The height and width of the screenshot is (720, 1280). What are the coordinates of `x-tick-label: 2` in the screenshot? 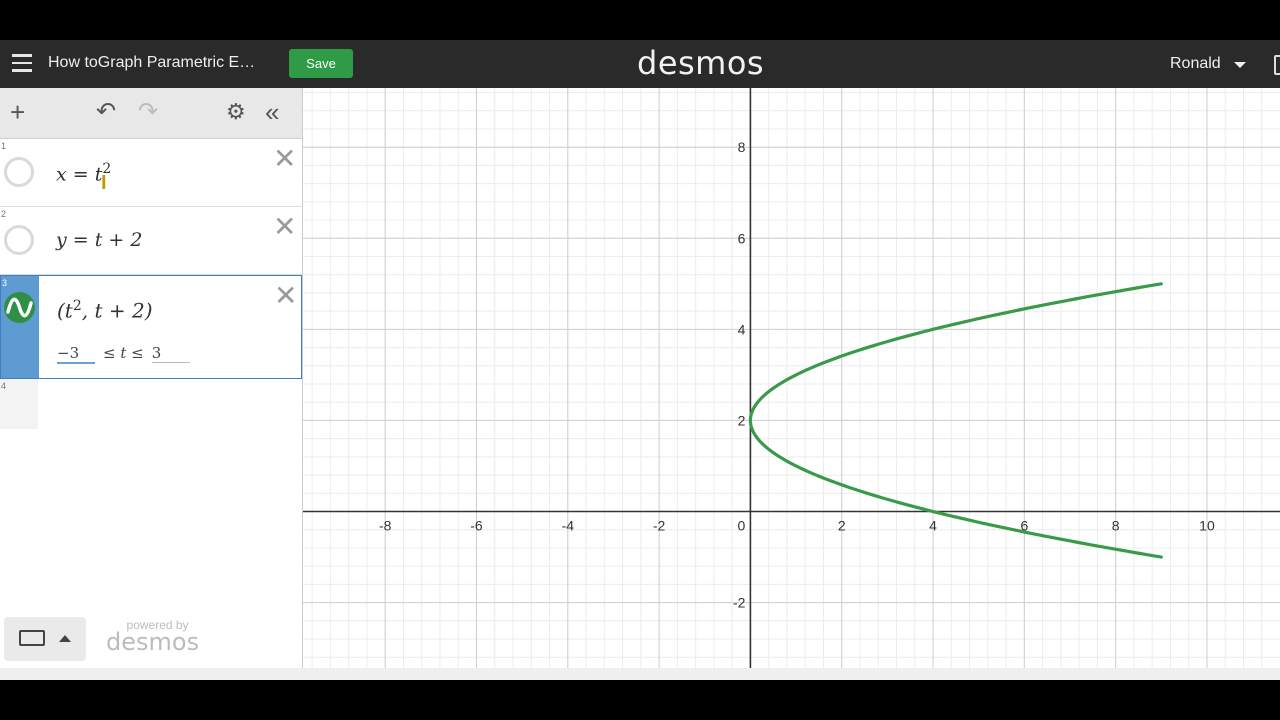 It's located at (842, 526).